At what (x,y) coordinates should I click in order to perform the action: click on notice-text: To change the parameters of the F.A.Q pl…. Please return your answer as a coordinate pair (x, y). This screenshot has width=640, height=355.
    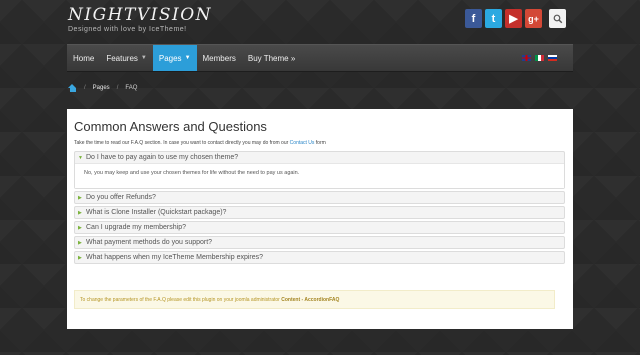
    Looking at the image, I should click on (180, 299).